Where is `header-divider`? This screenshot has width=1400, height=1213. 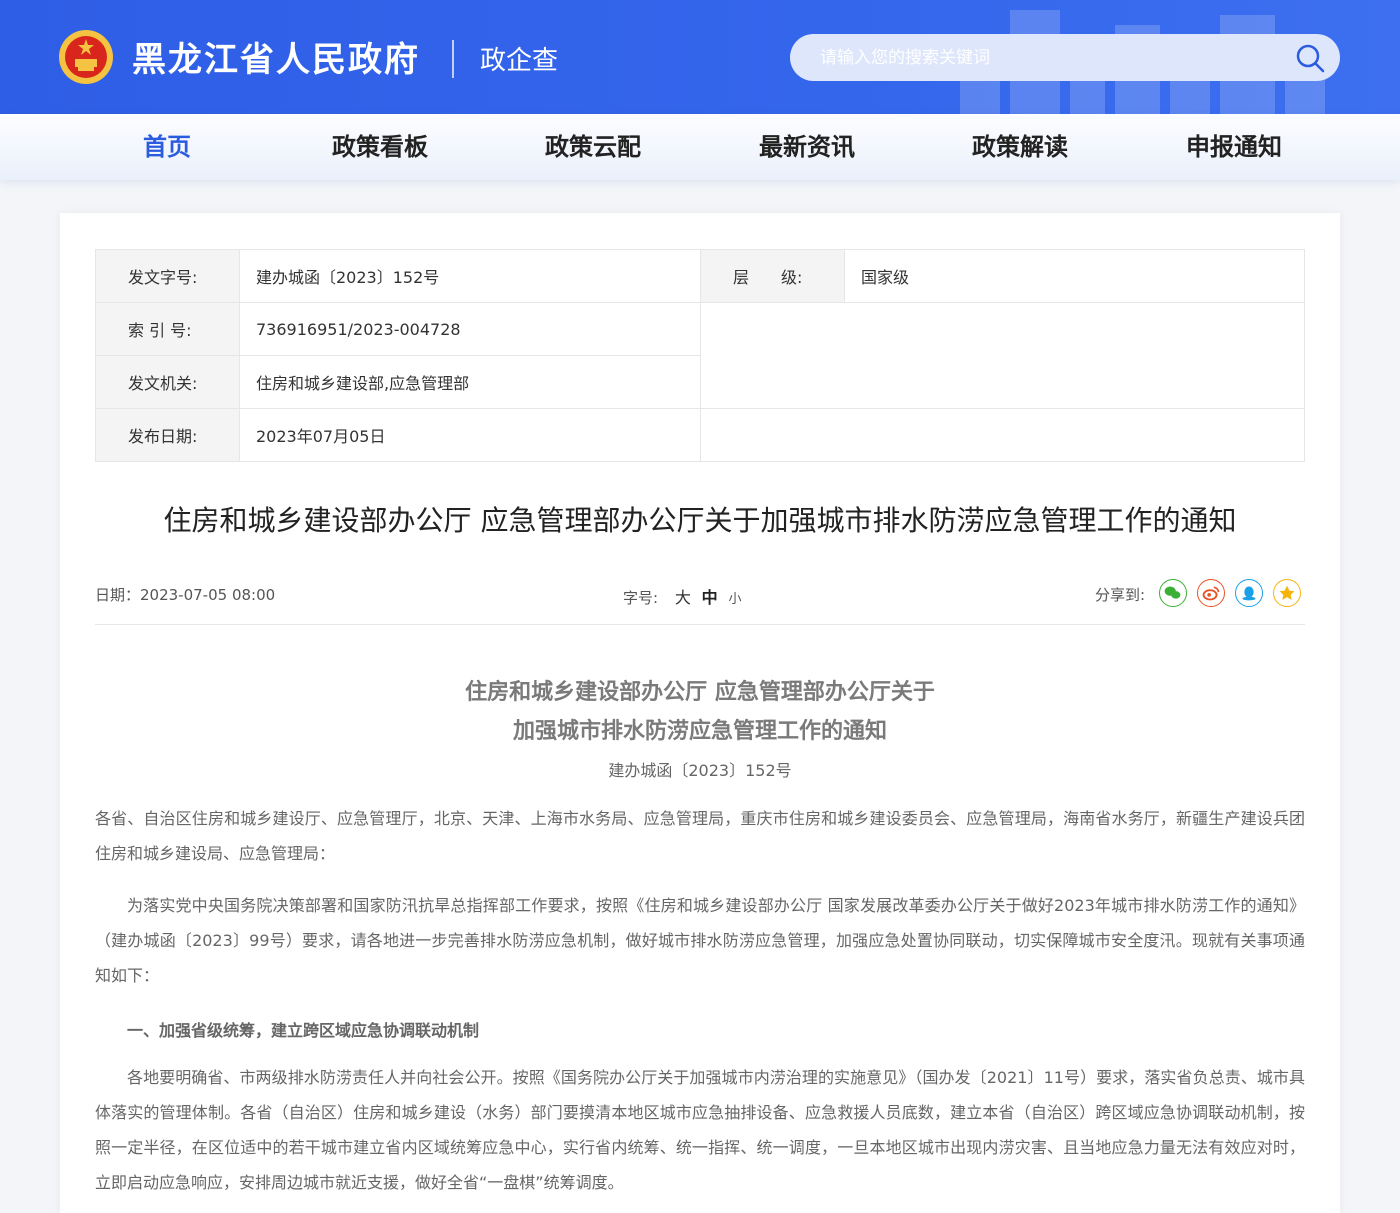
header-divider is located at coordinates (453, 59).